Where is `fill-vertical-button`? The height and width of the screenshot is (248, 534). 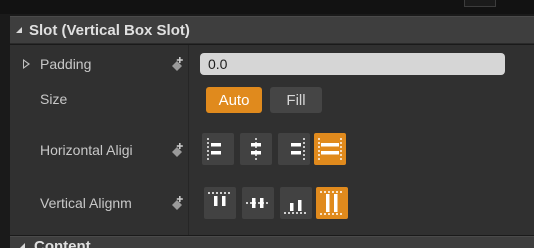 fill-vertical-button is located at coordinates (332, 203).